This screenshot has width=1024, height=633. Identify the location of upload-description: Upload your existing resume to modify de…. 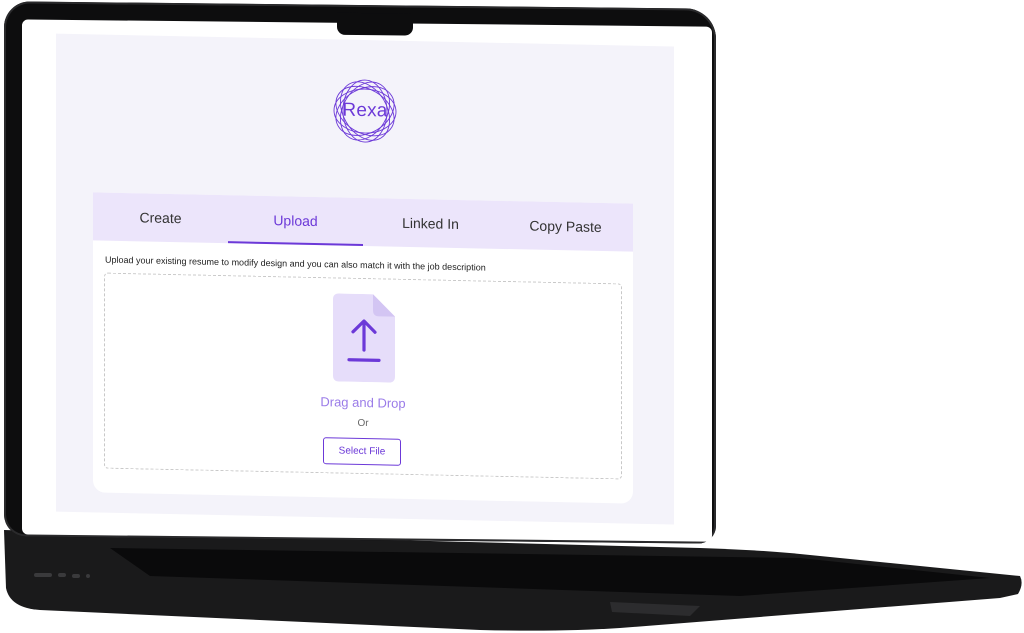
(295, 263).